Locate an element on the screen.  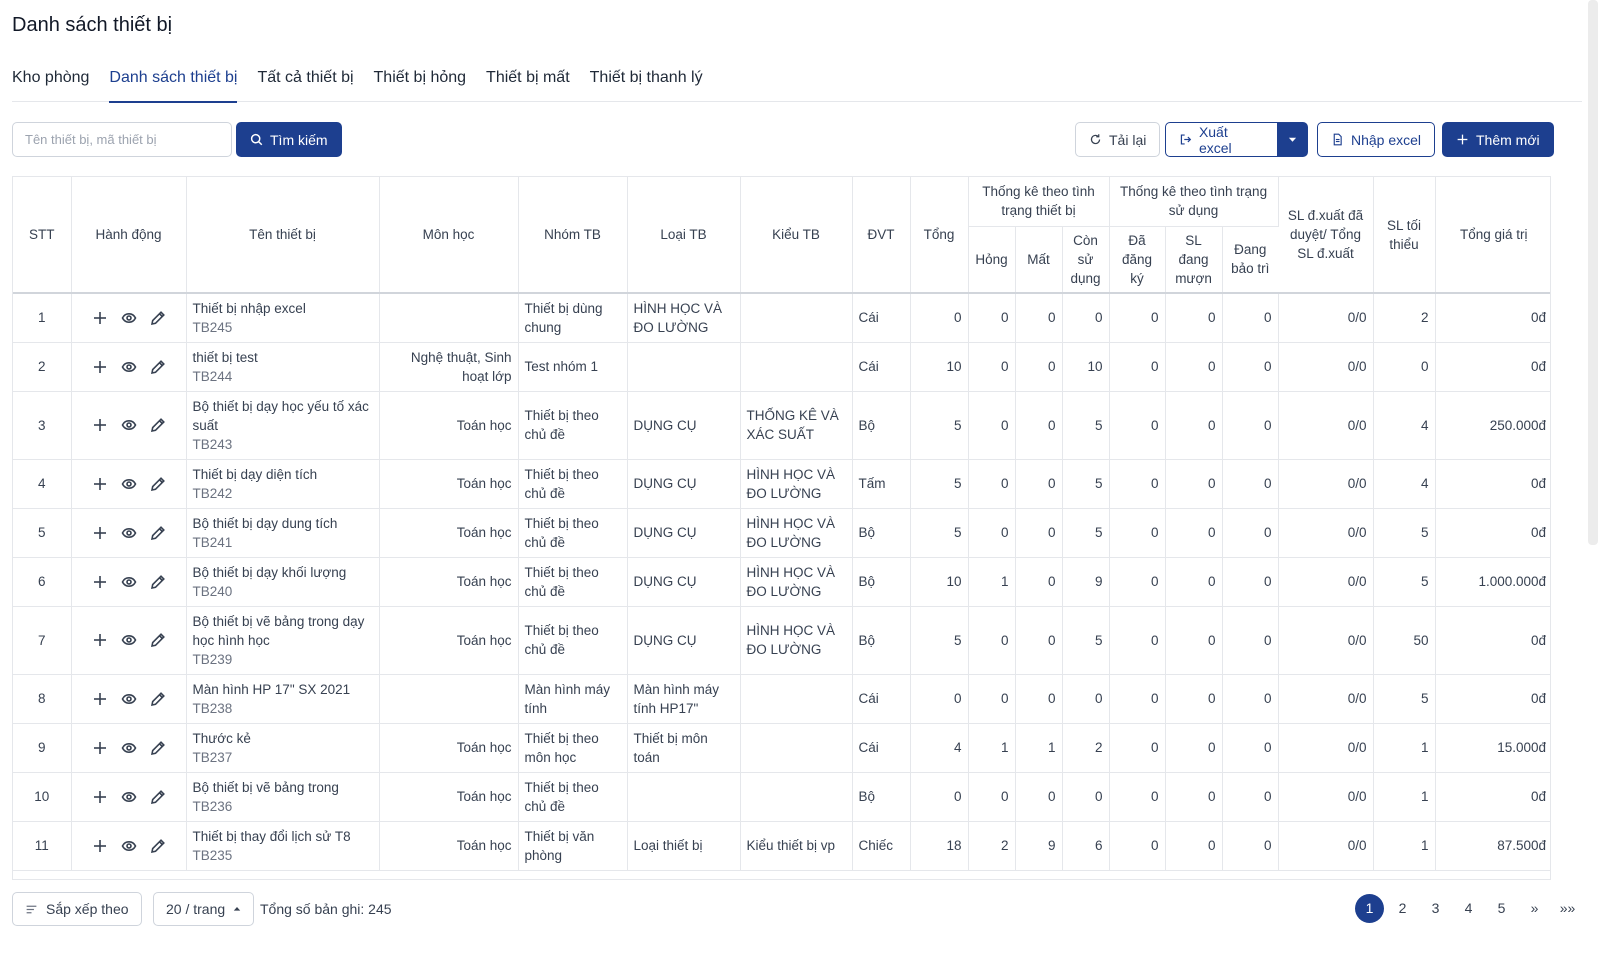
header-stt: STT is located at coordinates (42, 235).